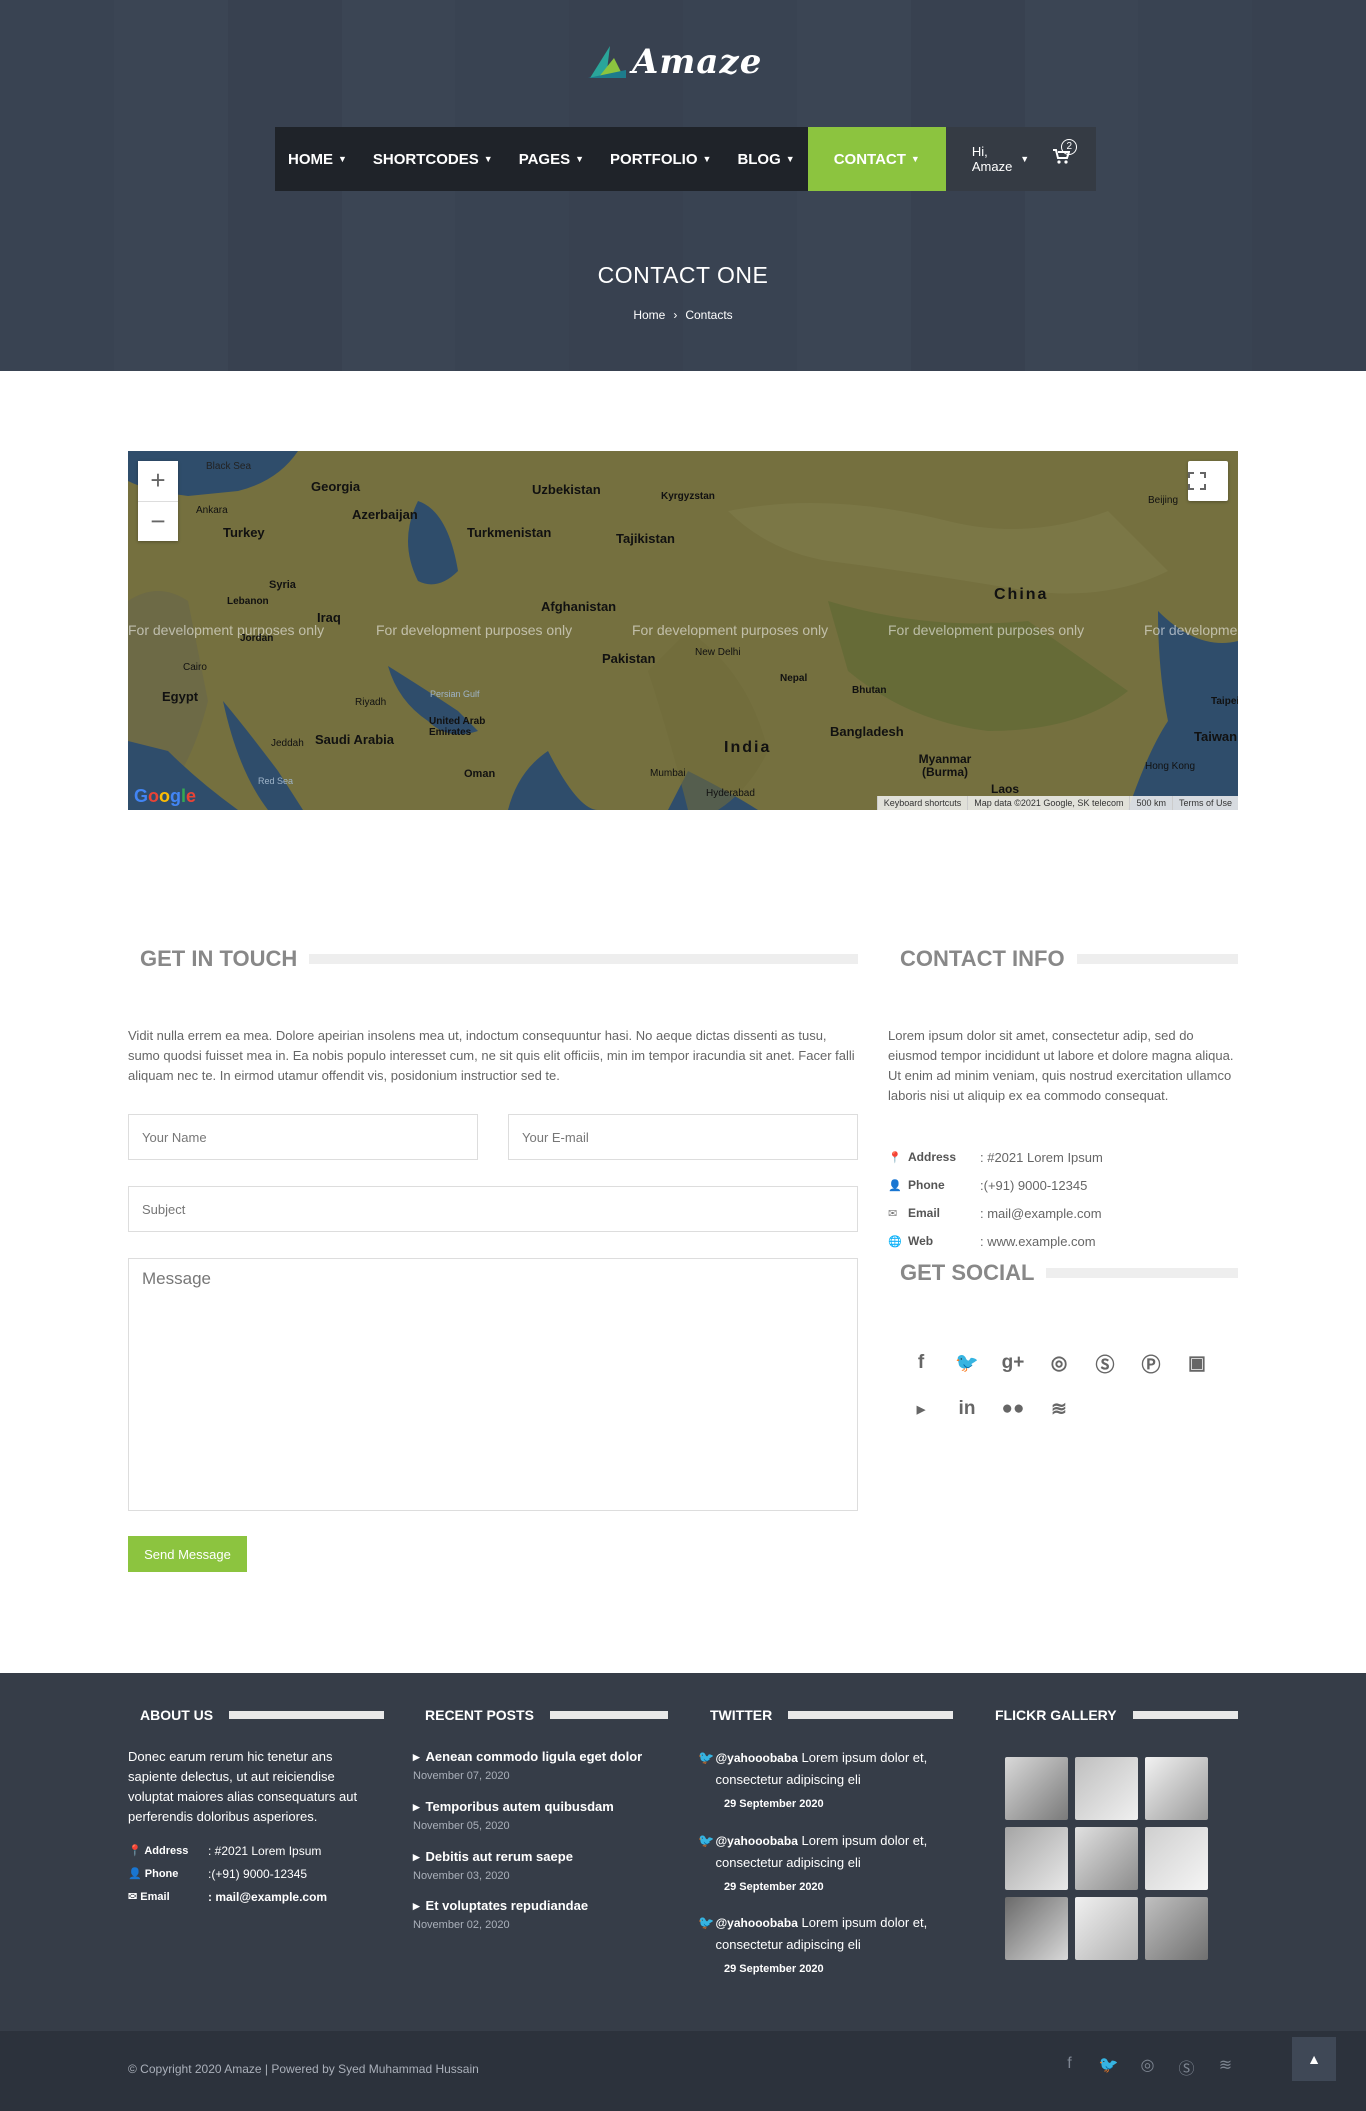 The height and width of the screenshot is (2111, 1366). I want to click on google-logo: Google, so click(165, 796).